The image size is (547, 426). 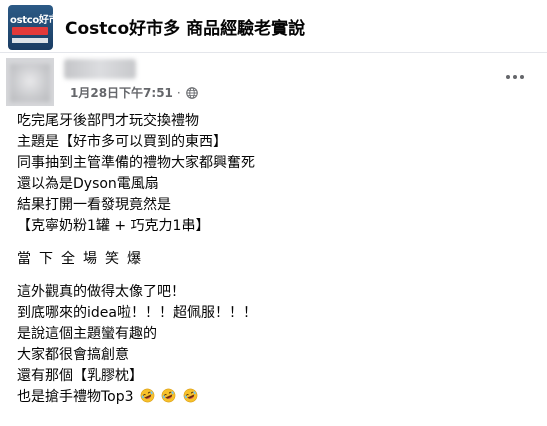 What do you see at coordinates (191, 92) in the screenshot?
I see `globe-icon` at bounding box center [191, 92].